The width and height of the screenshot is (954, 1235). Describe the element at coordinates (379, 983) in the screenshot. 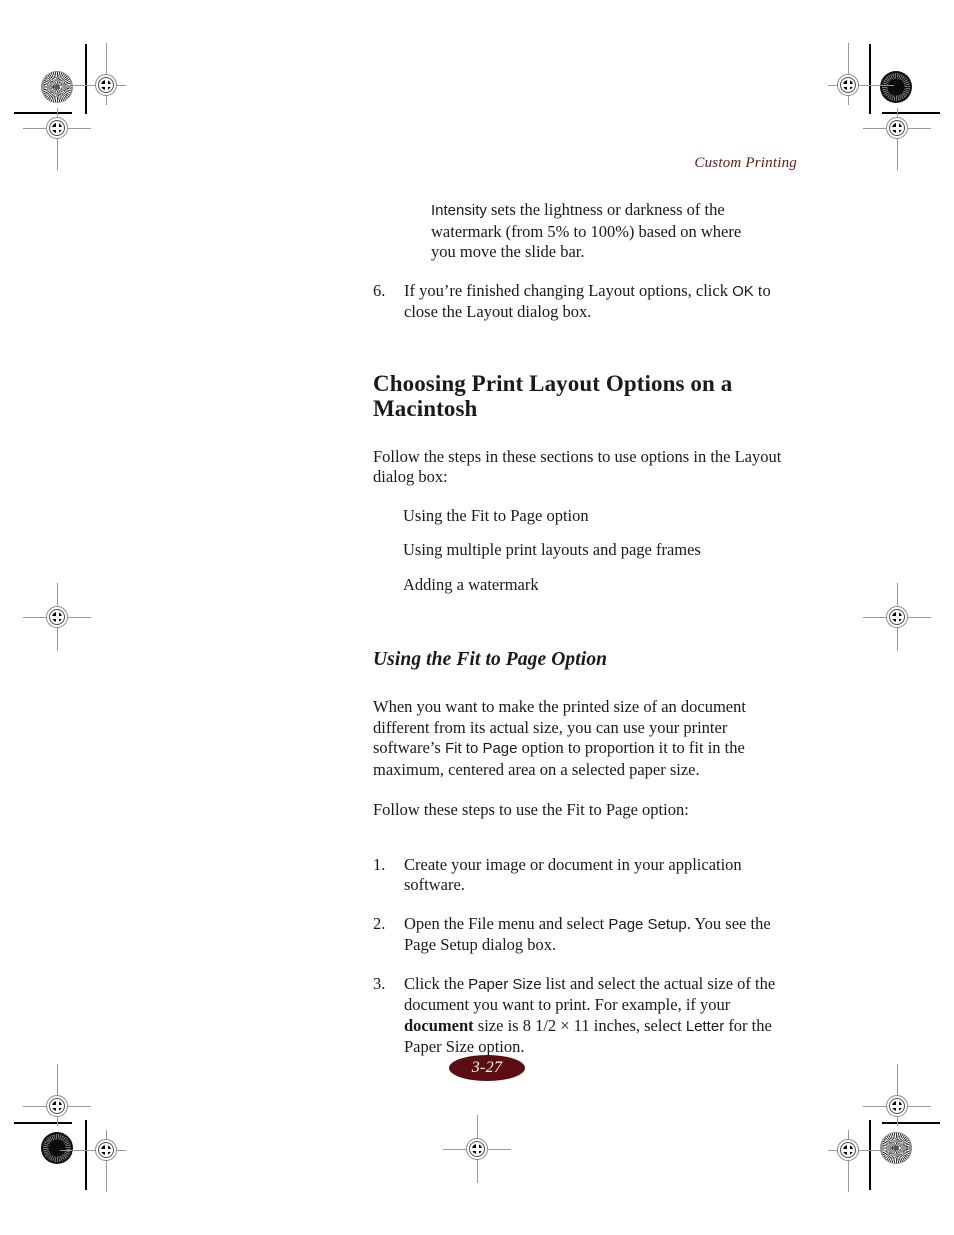

I see `step-3-number: 3.` at that location.